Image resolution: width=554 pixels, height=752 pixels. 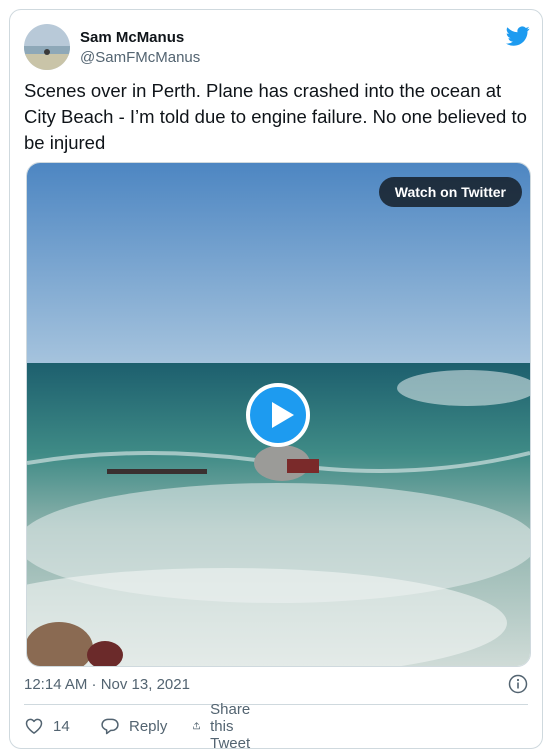 What do you see at coordinates (34, 726) in the screenshot?
I see `heart-icon` at bounding box center [34, 726].